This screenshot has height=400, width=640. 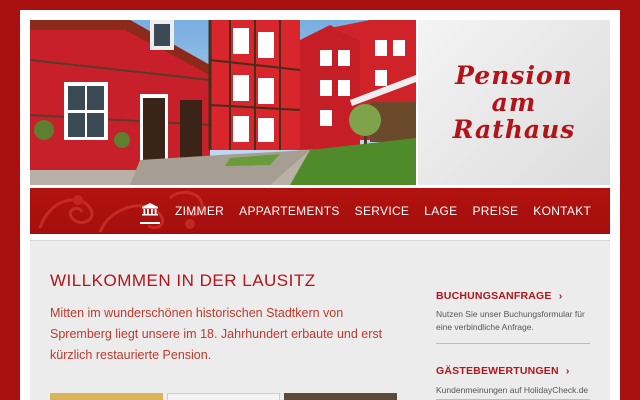 What do you see at coordinates (199, 211) in the screenshot?
I see `nav-item-zimmer: ZIMMER` at bounding box center [199, 211].